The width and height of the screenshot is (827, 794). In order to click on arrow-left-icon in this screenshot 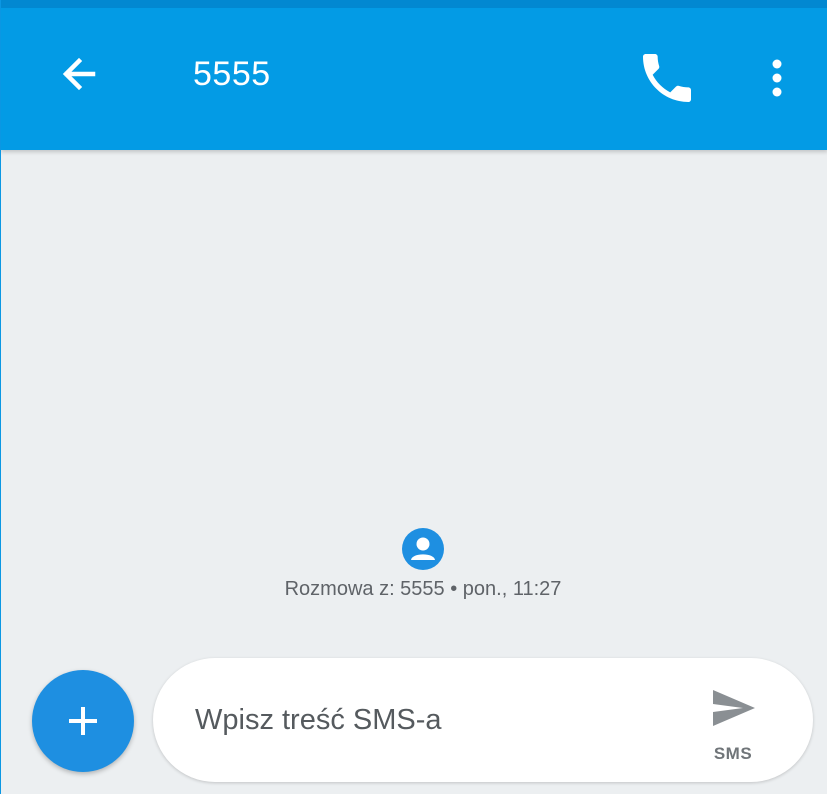, I will do `click(79, 74)`.